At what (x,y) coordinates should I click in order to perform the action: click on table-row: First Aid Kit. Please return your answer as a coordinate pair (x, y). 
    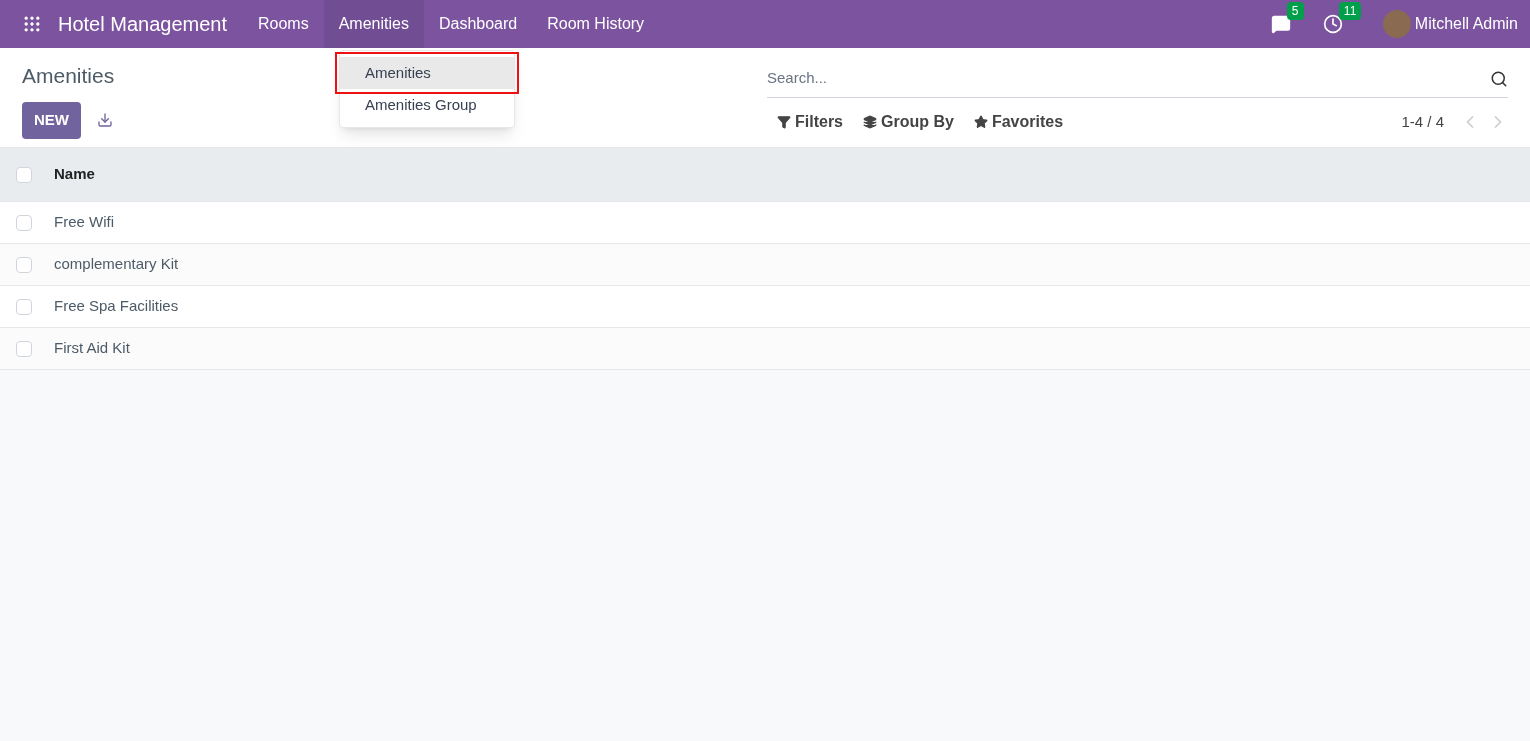
    Looking at the image, I should click on (765, 349).